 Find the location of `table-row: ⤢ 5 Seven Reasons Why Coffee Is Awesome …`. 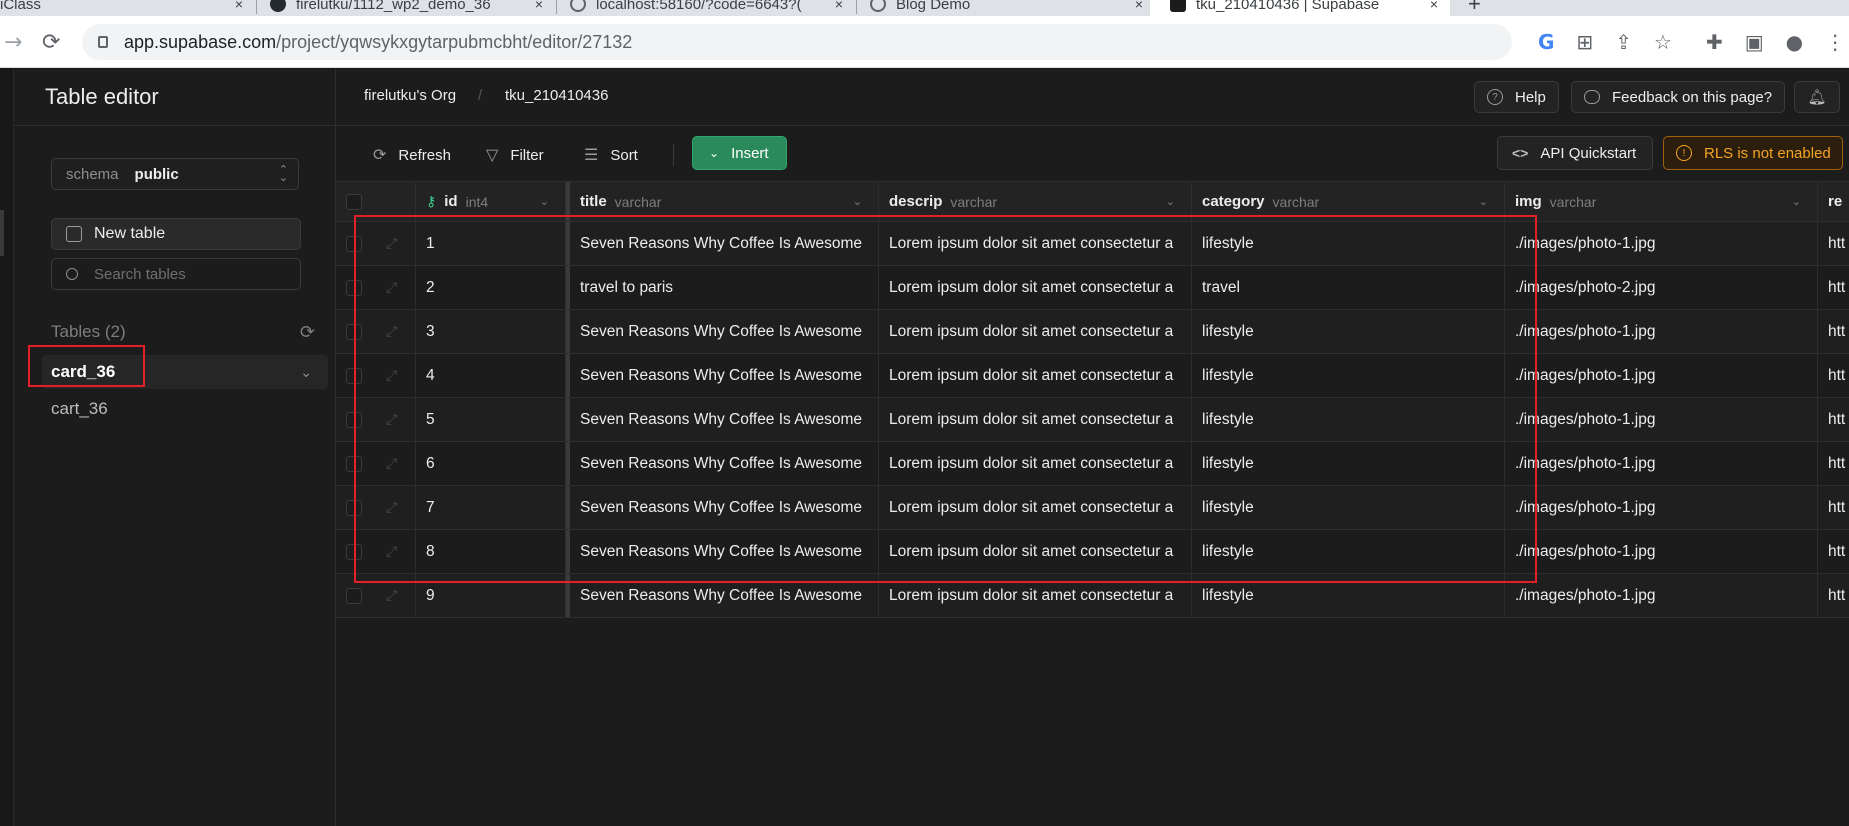

table-row: ⤢ 5 Seven Reasons Why Coffee Is Awesome … is located at coordinates (1092, 420).